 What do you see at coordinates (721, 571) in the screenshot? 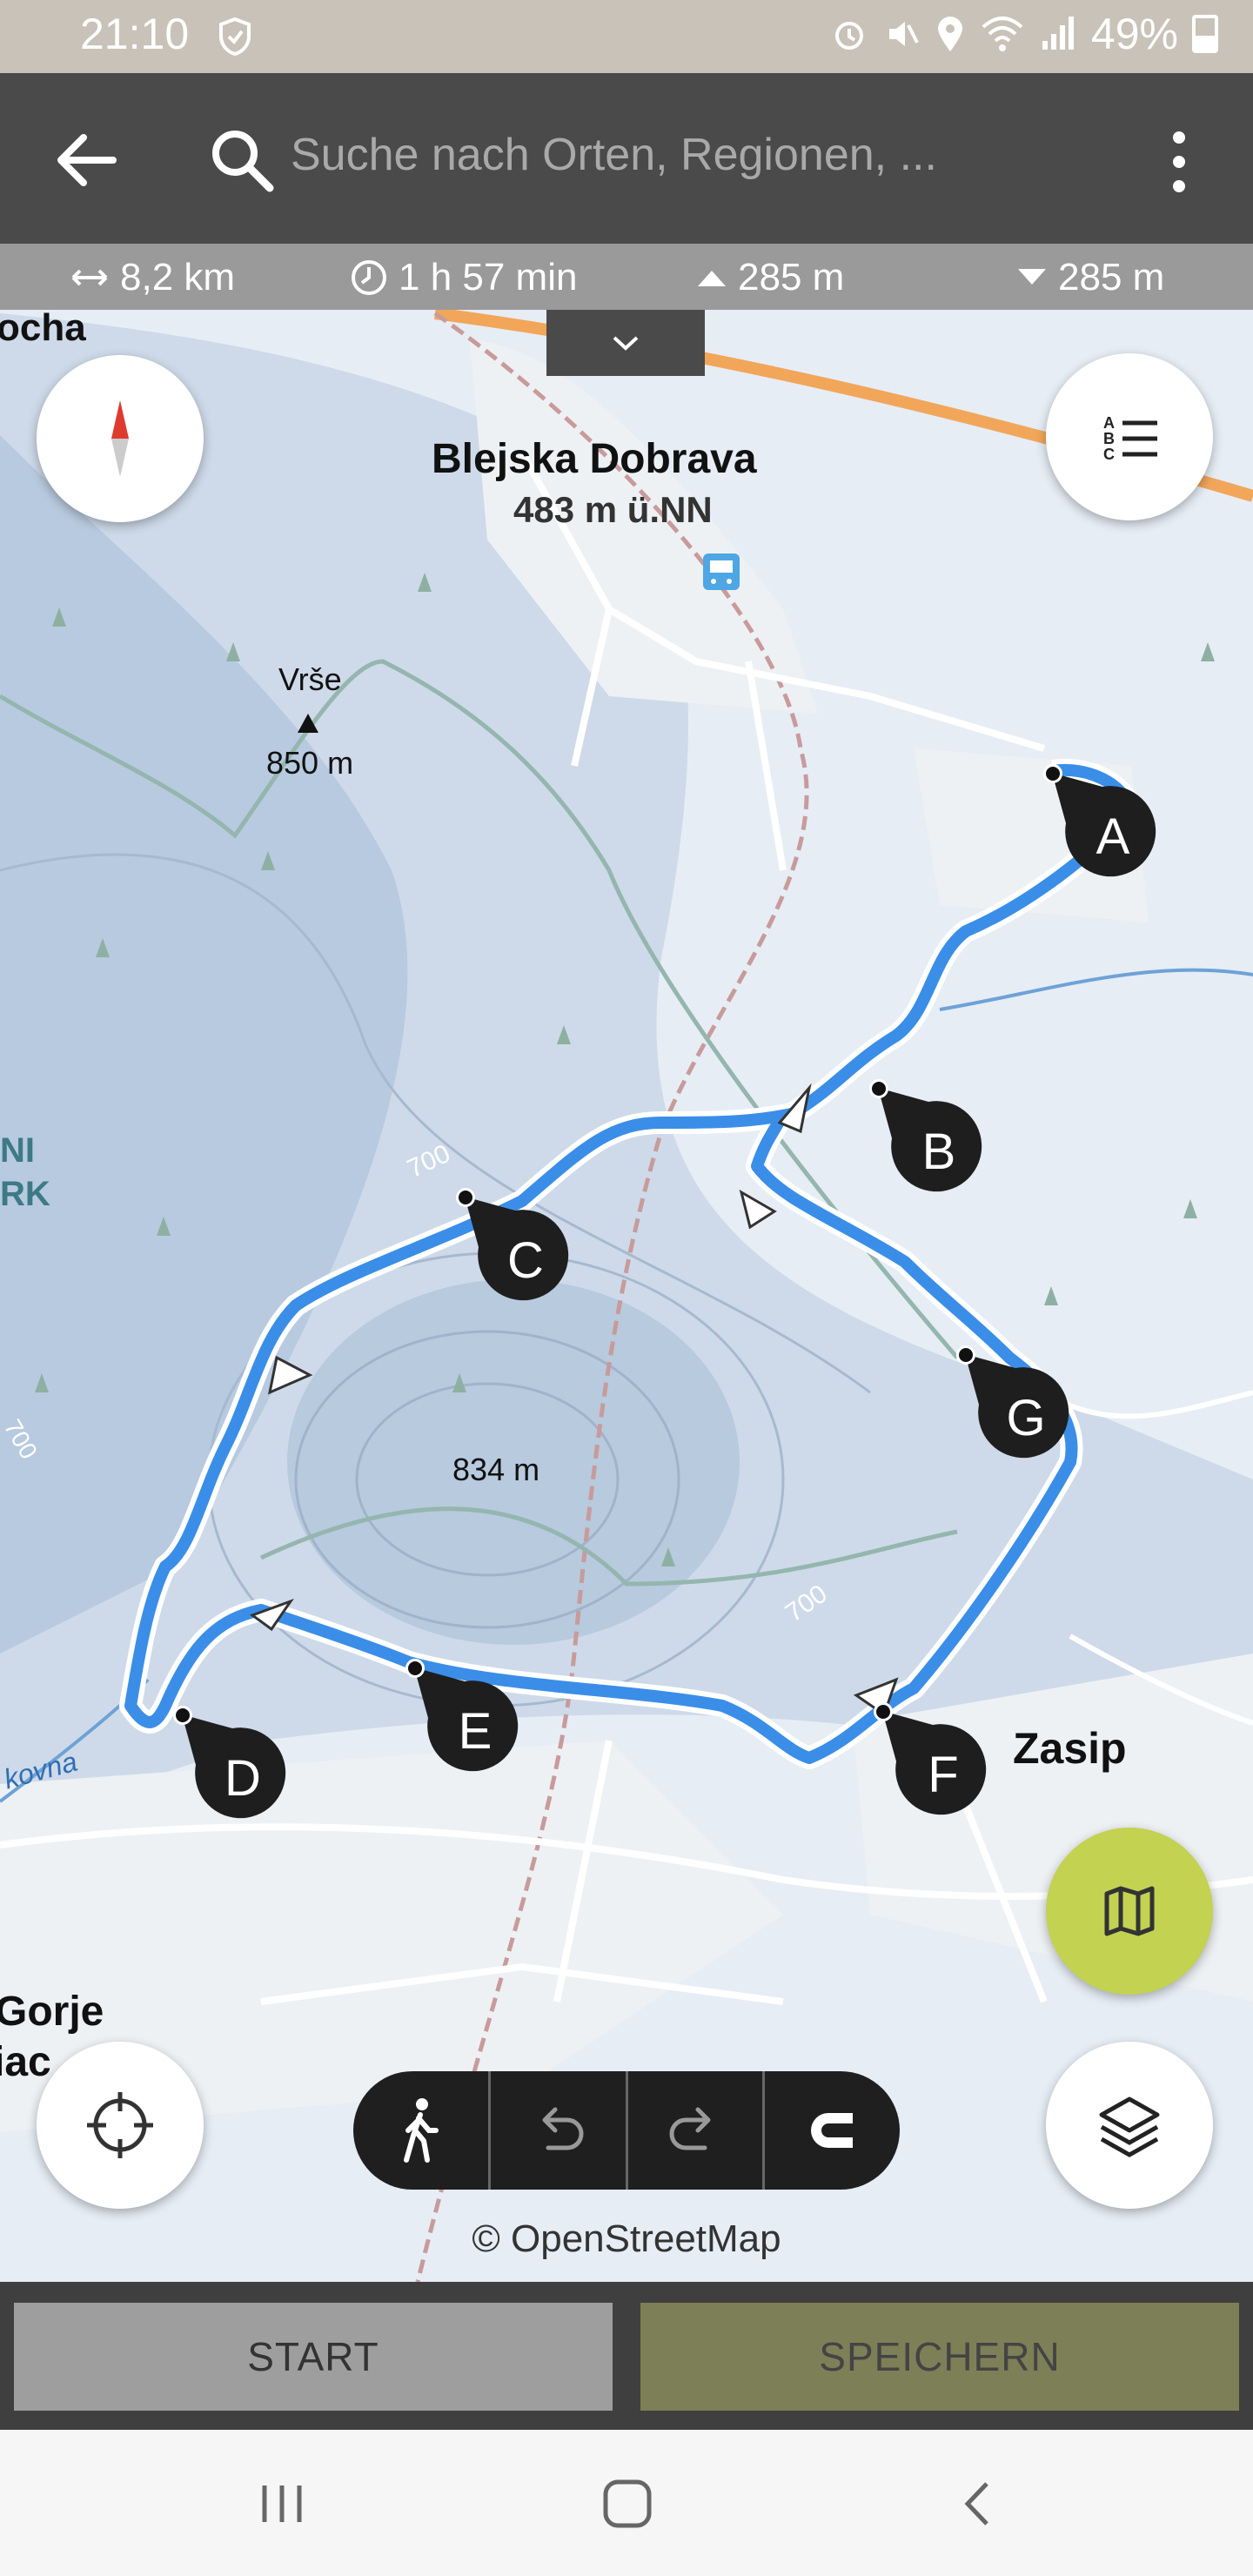
I see `train-station-icon` at bounding box center [721, 571].